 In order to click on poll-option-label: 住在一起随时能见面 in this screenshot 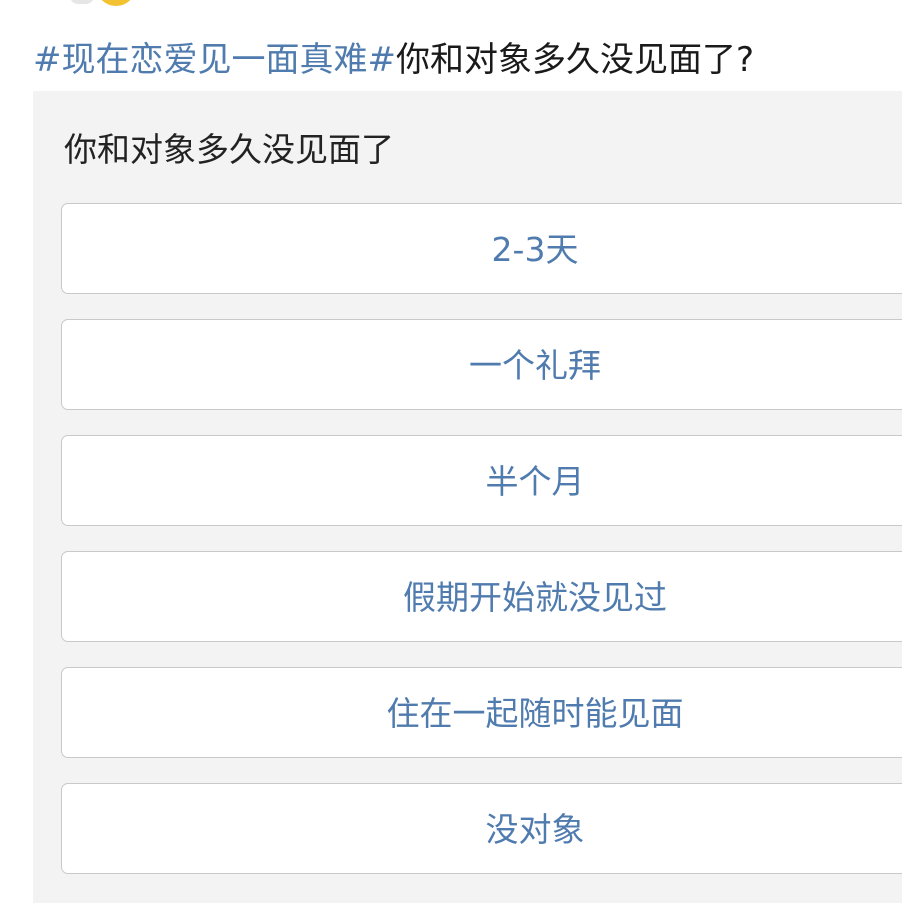, I will do `click(535, 713)`.